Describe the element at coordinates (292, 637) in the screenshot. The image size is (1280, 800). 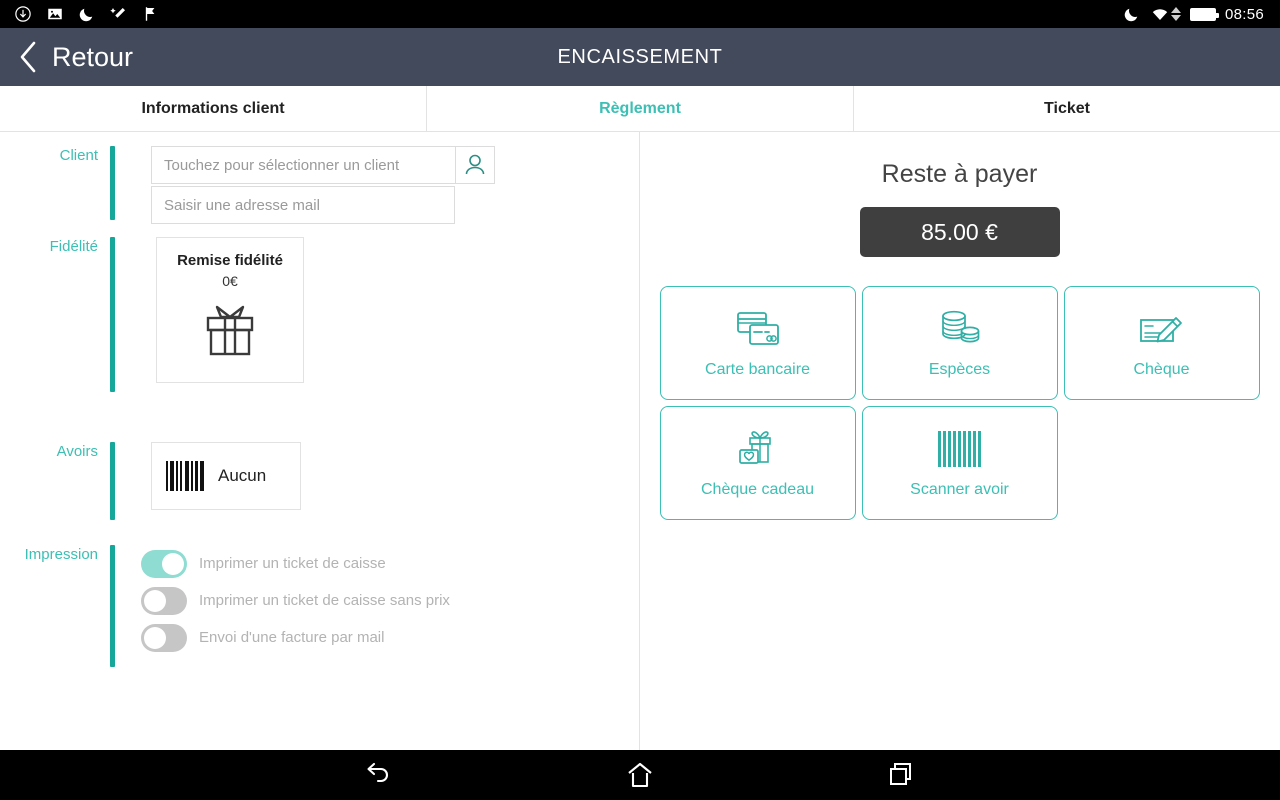
I see `toggle-label: Envoi d'une facture par mail` at that location.